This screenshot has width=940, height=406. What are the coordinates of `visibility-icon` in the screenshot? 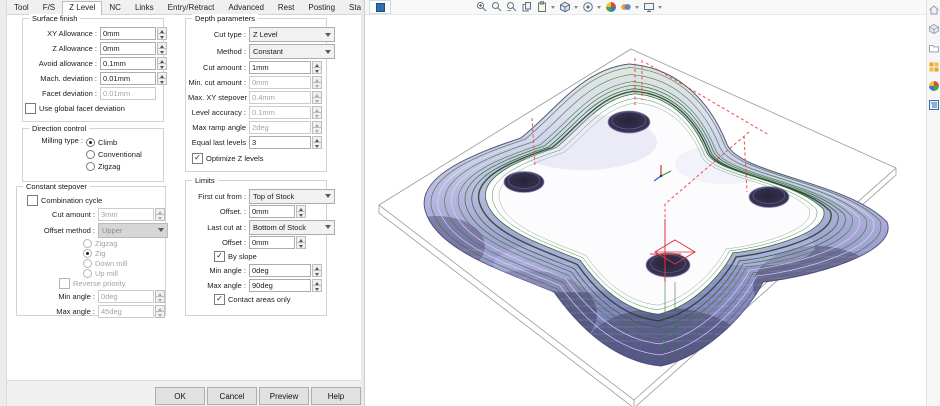 It's located at (587, 7).